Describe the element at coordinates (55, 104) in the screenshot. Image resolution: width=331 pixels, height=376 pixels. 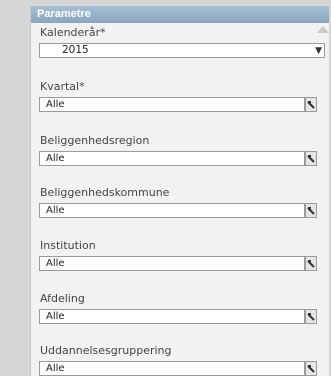
I see `quarter-value: Alle` at that location.